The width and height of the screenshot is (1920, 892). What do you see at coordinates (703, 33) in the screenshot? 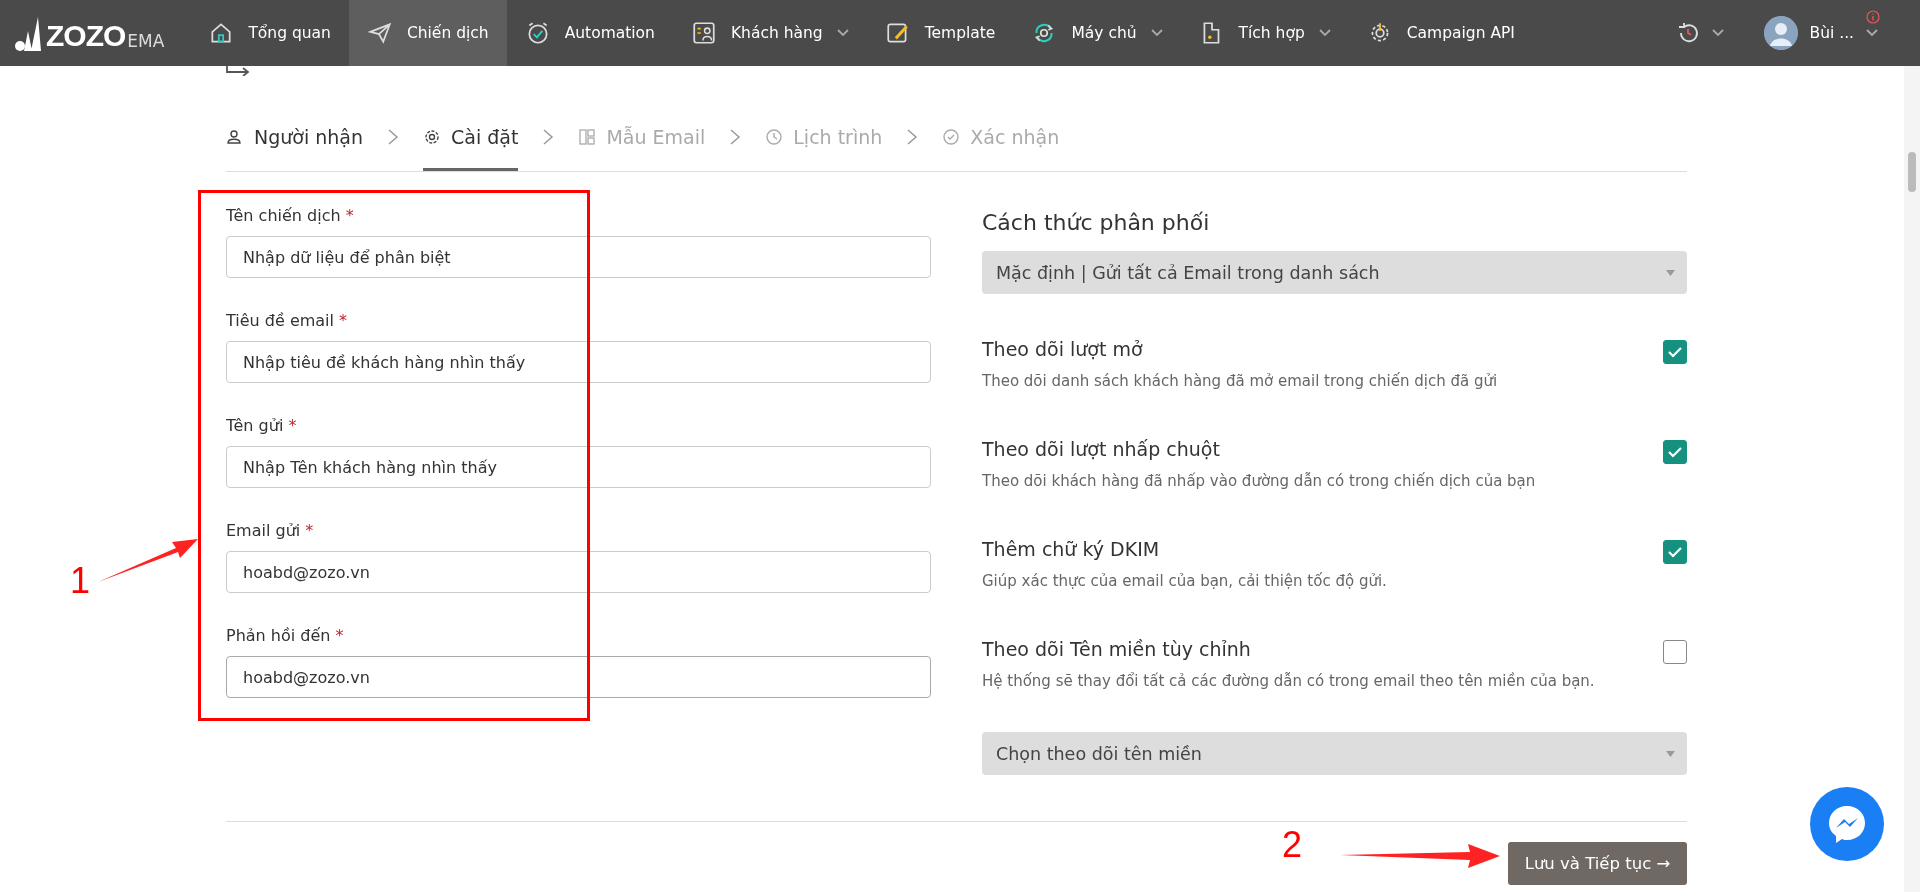
I see `contact-card-icon` at bounding box center [703, 33].